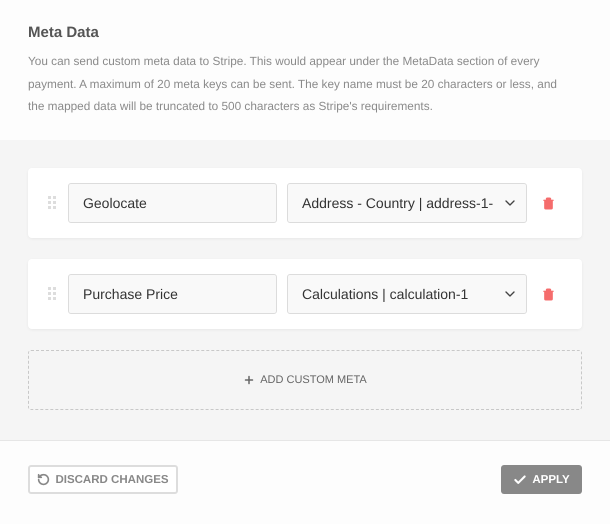 This screenshot has width=610, height=524. I want to click on check-icon, so click(520, 479).